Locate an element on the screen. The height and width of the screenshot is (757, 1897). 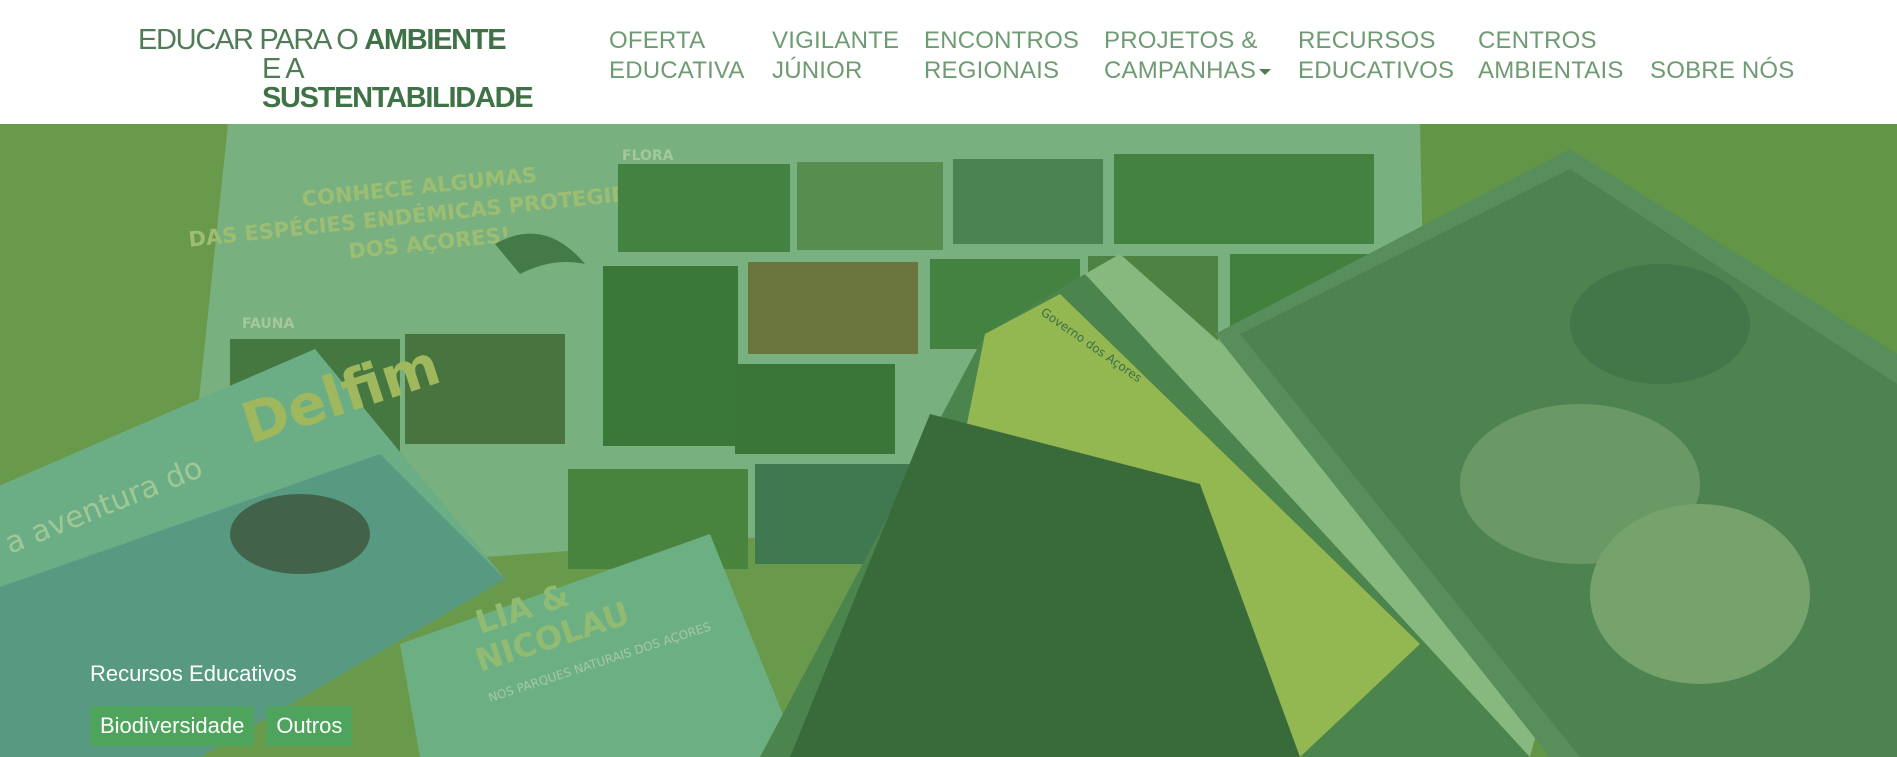
nav-projetos-campanhas: PROJETOS & CAMPANHAS is located at coordinates (1188, 56).